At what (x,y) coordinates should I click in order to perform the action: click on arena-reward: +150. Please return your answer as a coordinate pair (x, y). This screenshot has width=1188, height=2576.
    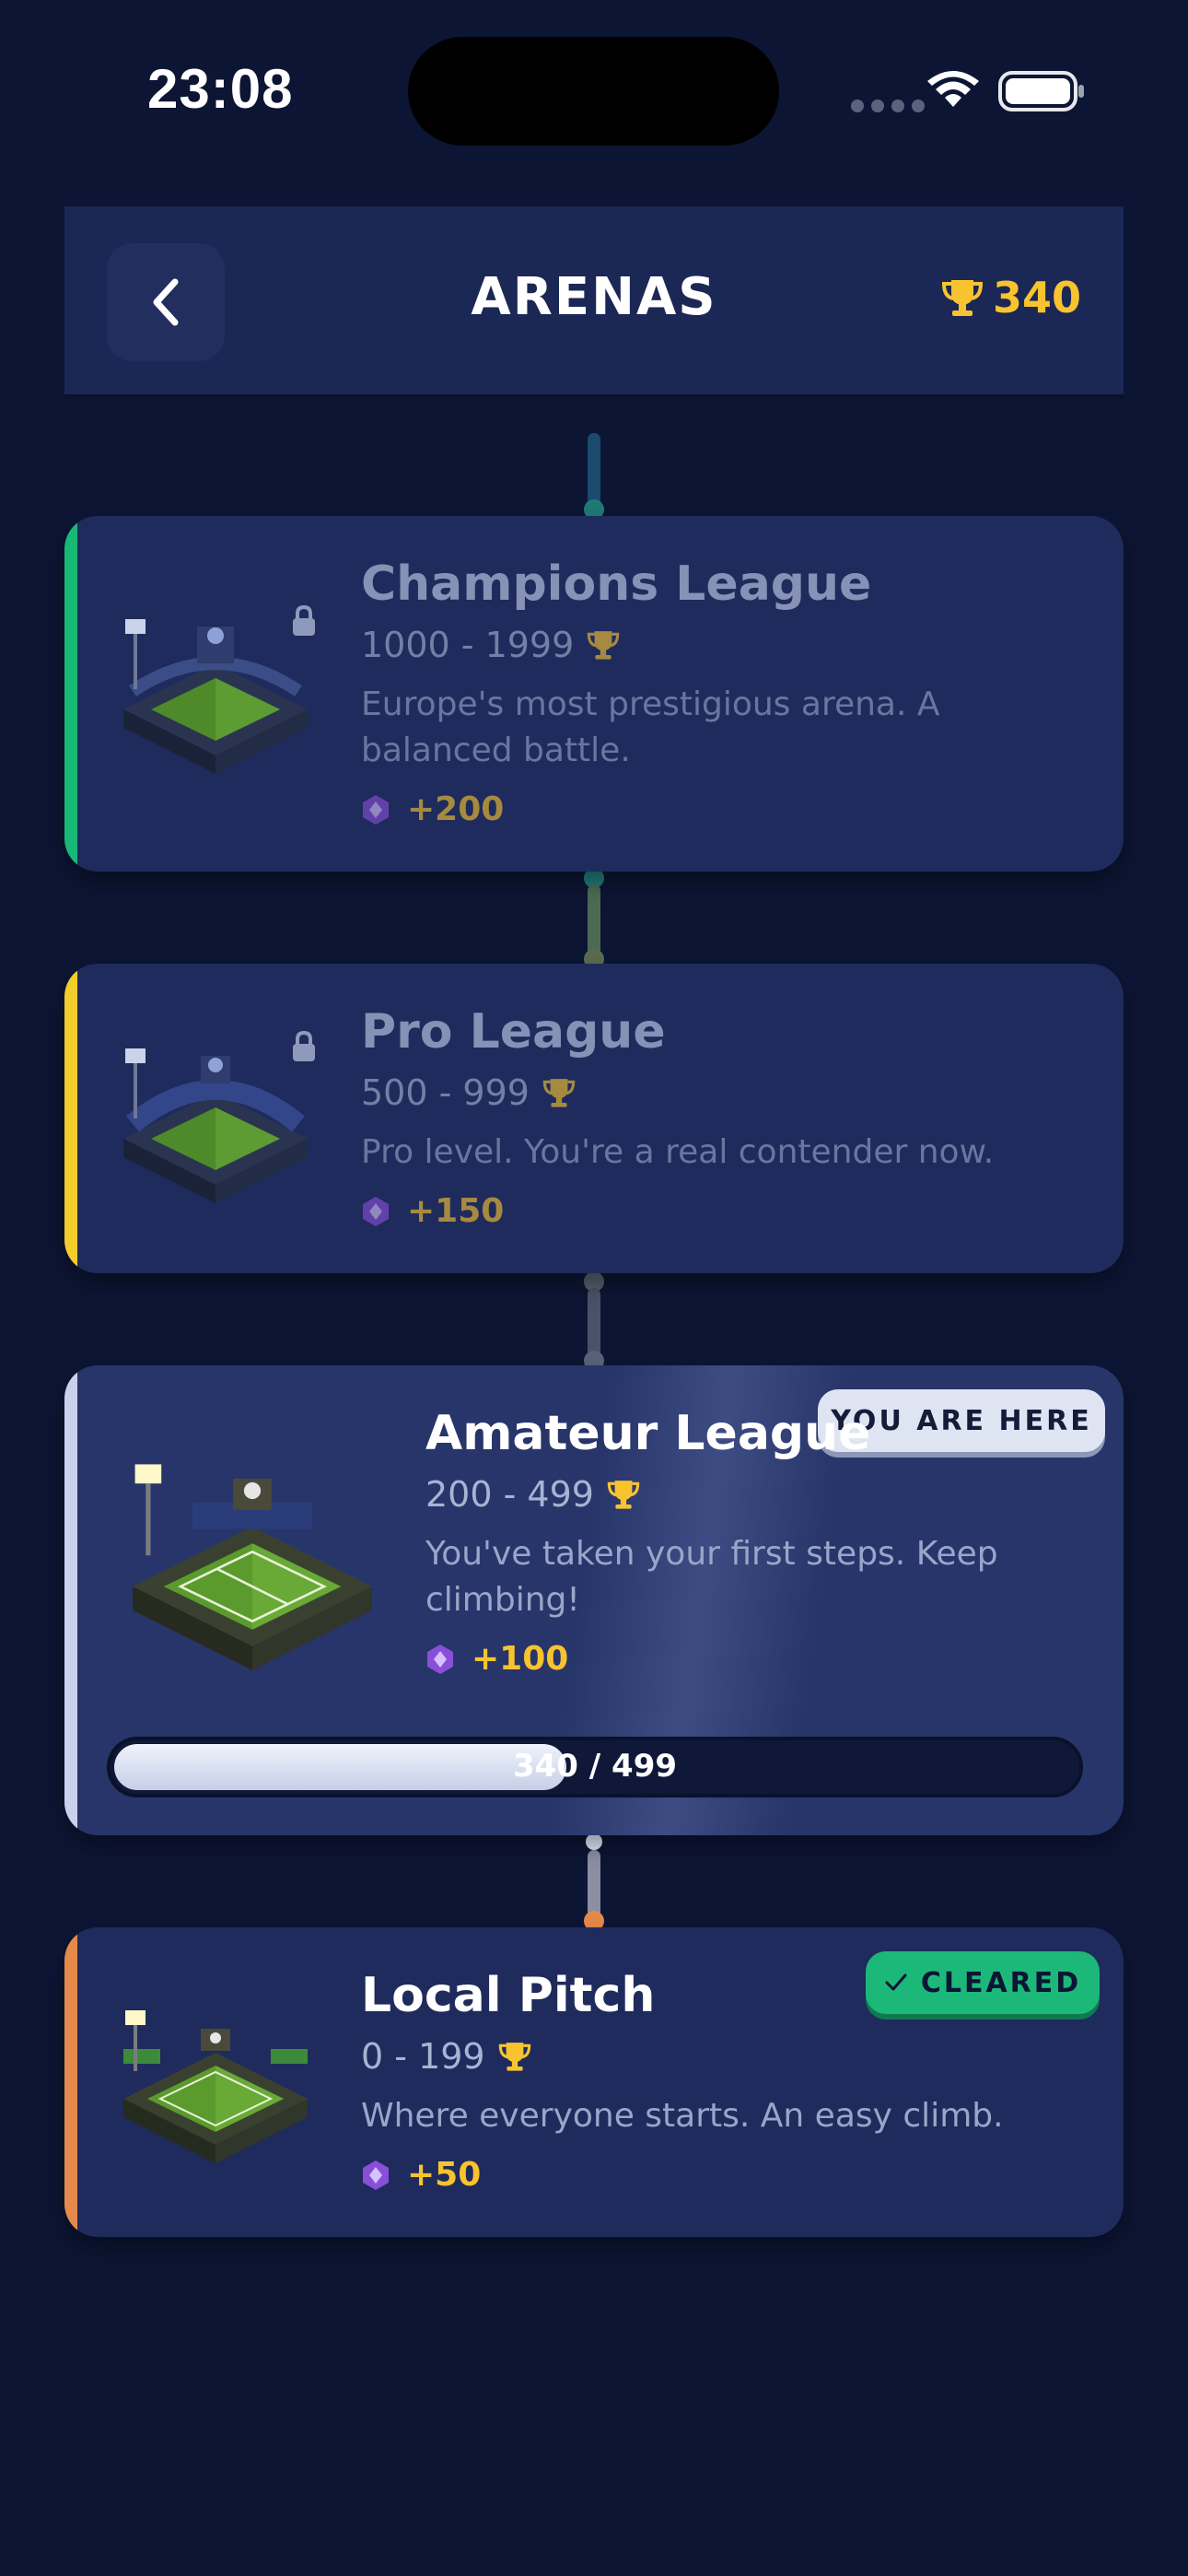
    Looking at the image, I should click on (720, 1211).